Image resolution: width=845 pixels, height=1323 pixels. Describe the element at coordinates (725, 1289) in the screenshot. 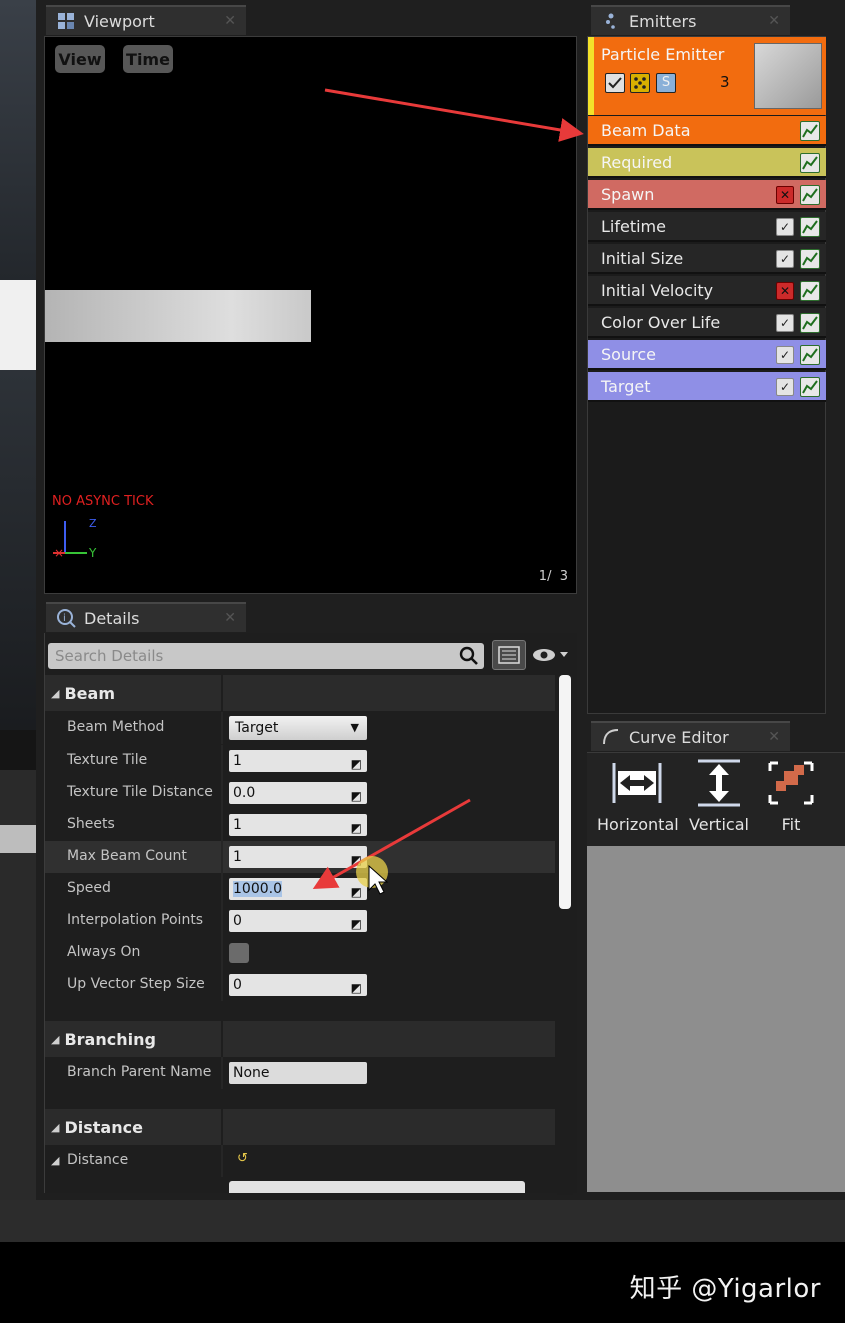

I see `watermark: 知乎 @Yigarlor` at that location.